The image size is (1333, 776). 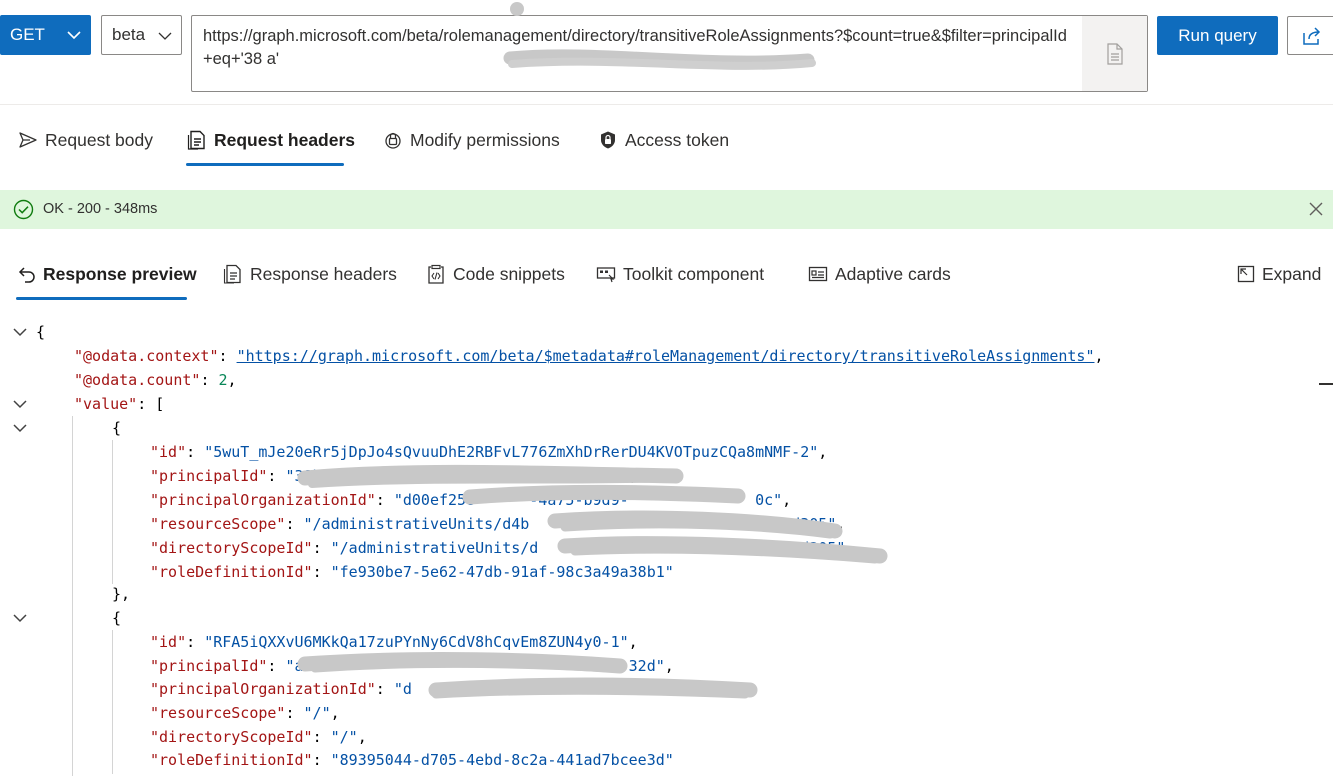 I want to click on json-line: "principalId": "a0 32d",, so click(x=412, y=666).